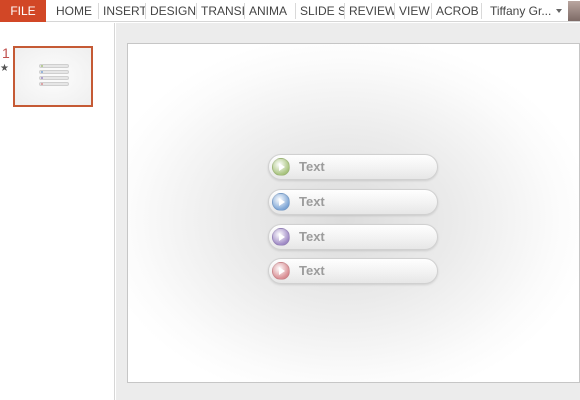 This screenshot has width=580, height=400. I want to click on thumbnail-preview-list, so click(54, 76).